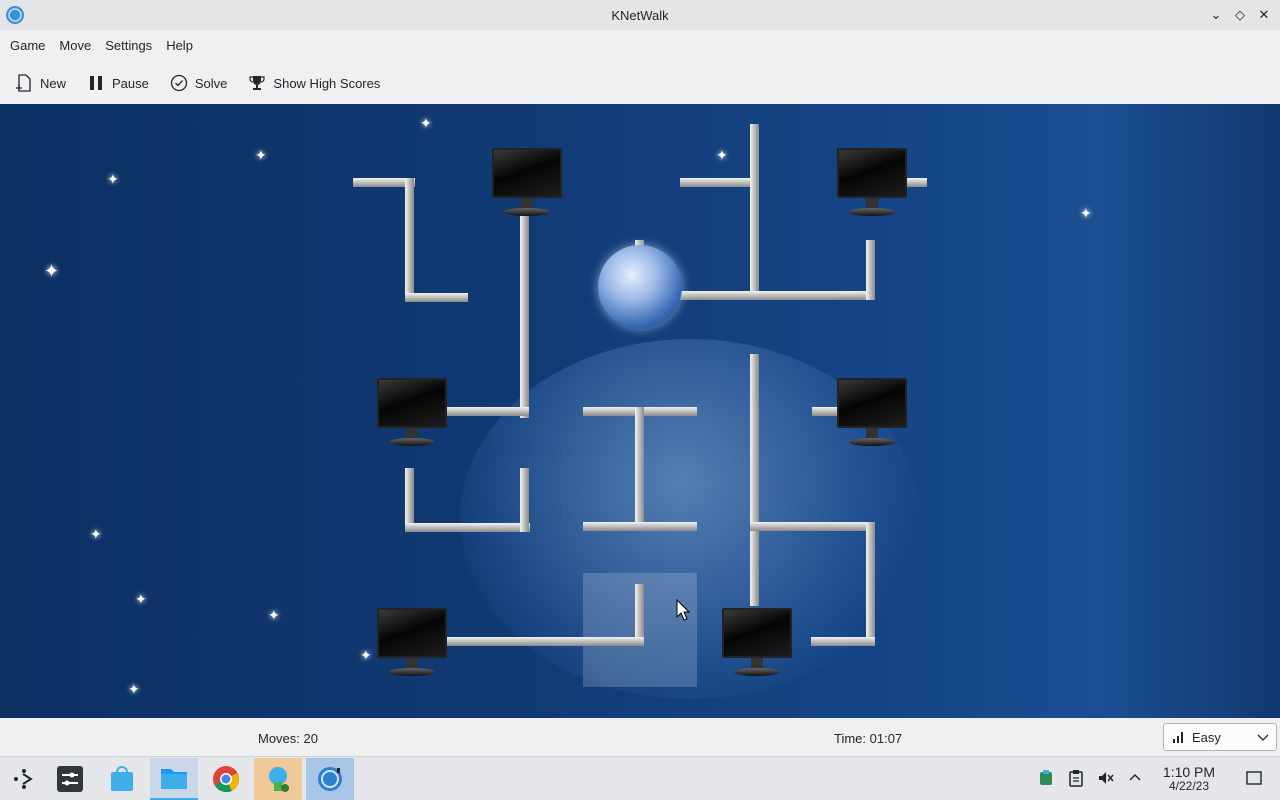 This screenshot has width=1280, height=800. I want to click on server-globe, so click(640, 287).